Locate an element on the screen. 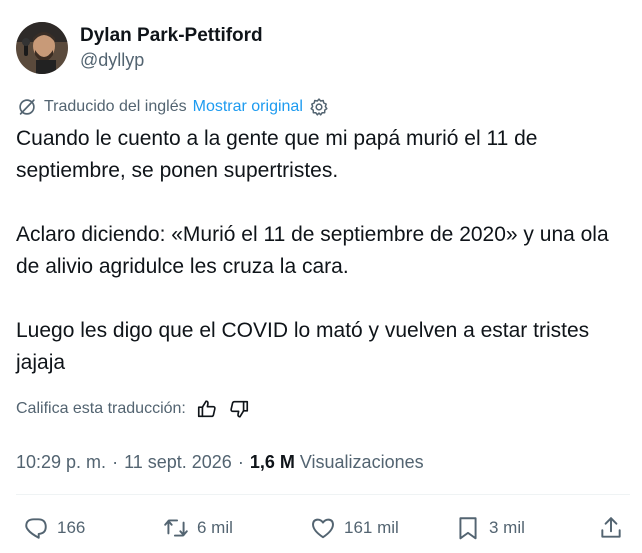 This screenshot has width=642, height=553. retweet-count: 6 mil is located at coordinates (215, 527).